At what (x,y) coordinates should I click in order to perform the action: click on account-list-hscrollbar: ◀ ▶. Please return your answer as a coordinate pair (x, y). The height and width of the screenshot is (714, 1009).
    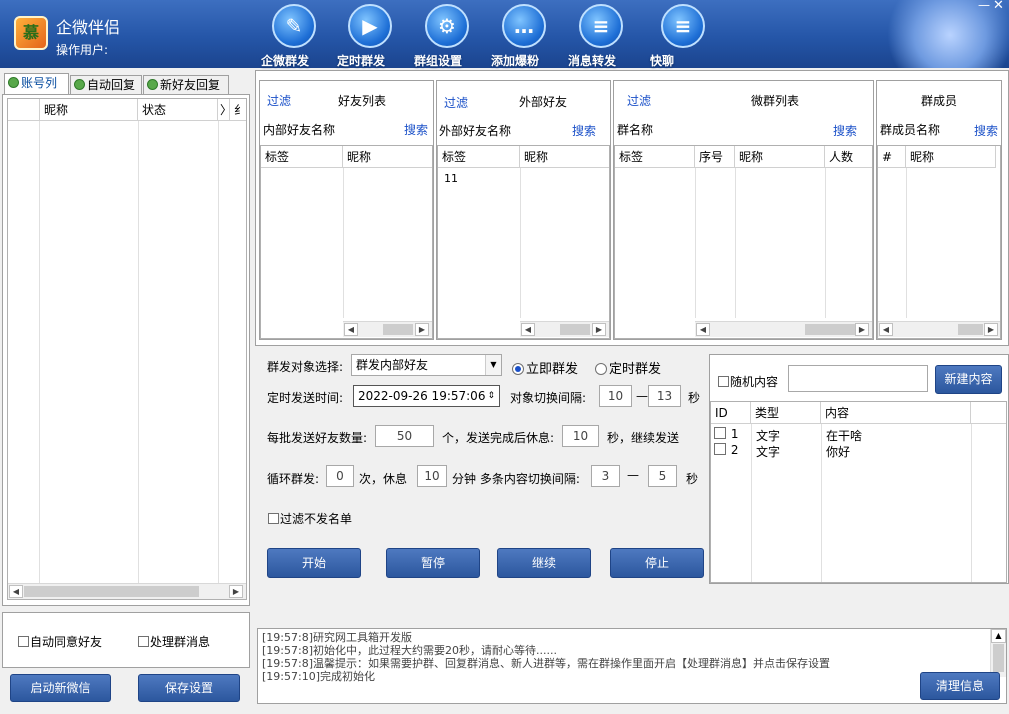
    Looking at the image, I should click on (127, 591).